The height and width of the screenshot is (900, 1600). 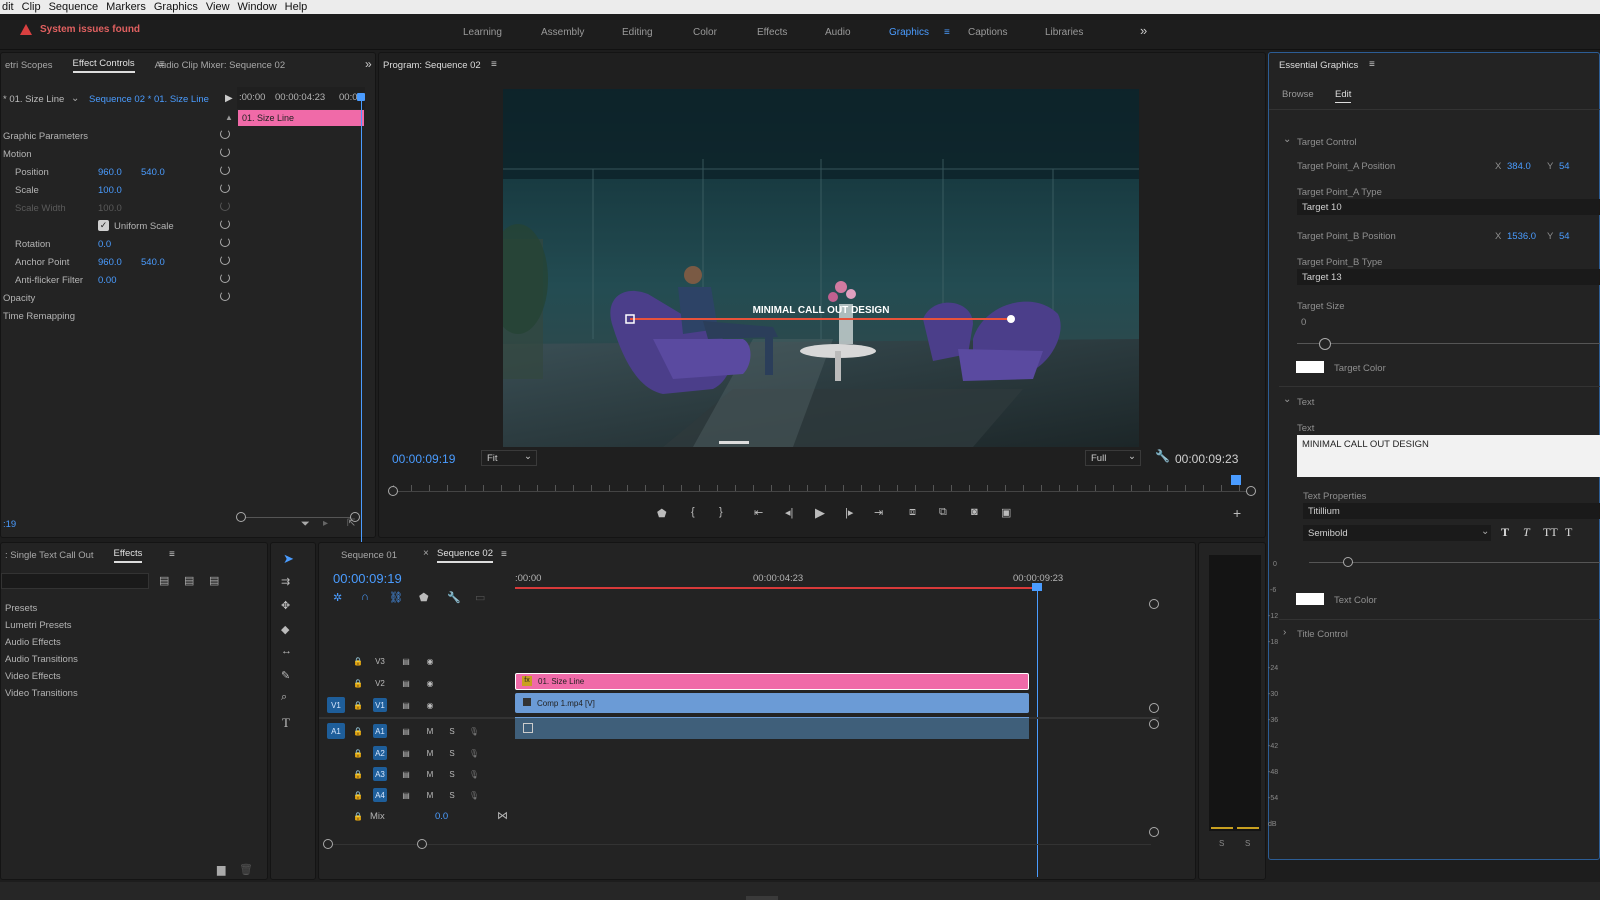 I want to click on work-area-bar, so click(x=775, y=588).